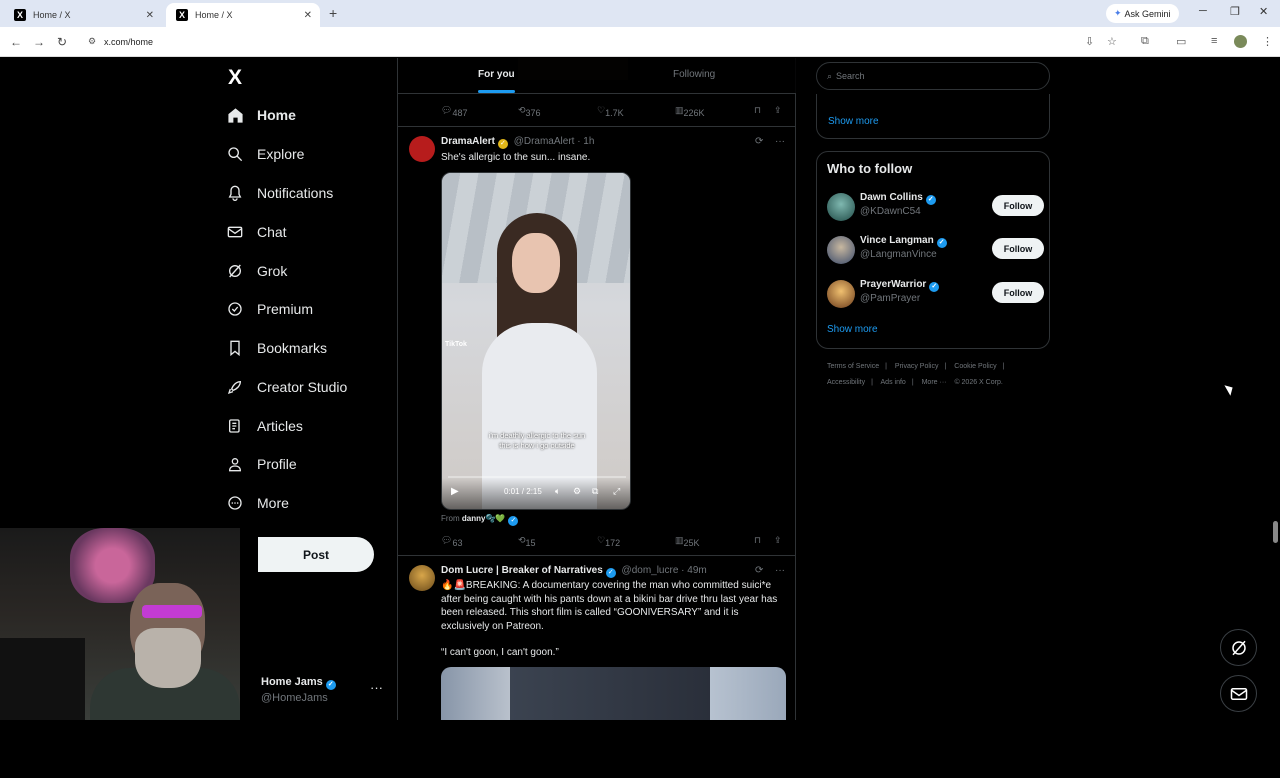 This screenshot has width=1280, height=778. Describe the element at coordinates (92, 41) in the screenshot. I see `site-info-icon: ⚙` at that location.